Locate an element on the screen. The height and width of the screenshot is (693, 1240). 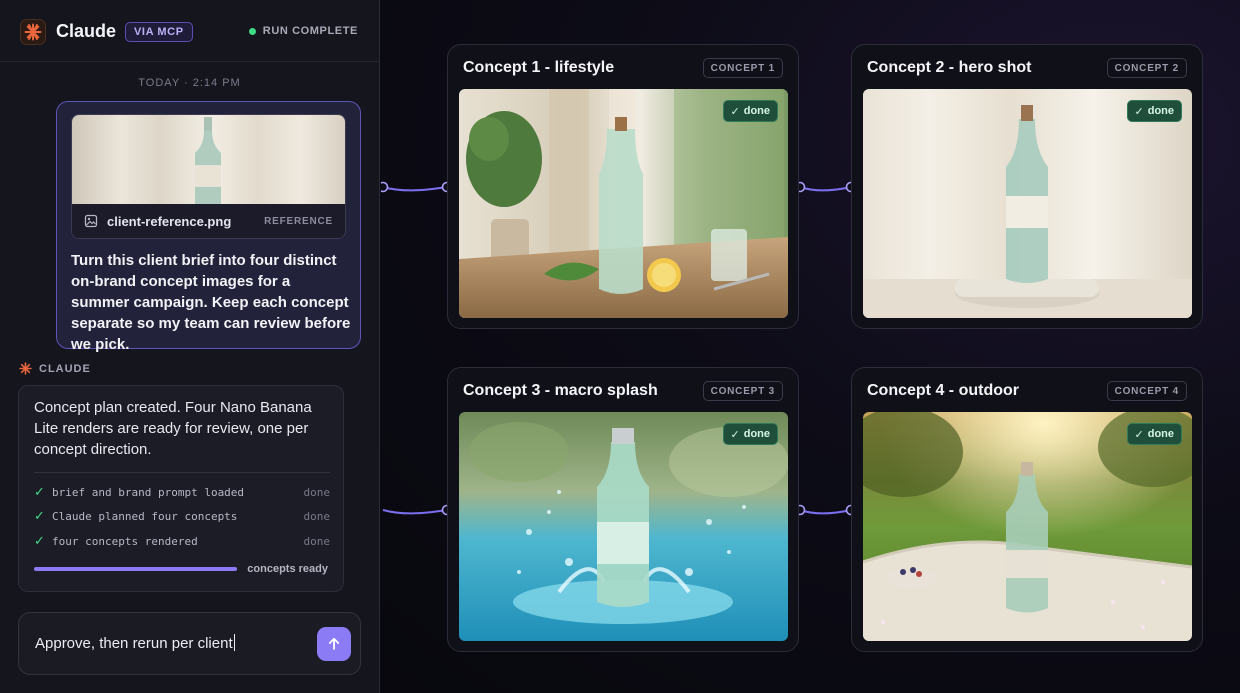
attachment-reference-label: REFERENCE is located at coordinates (298, 221).